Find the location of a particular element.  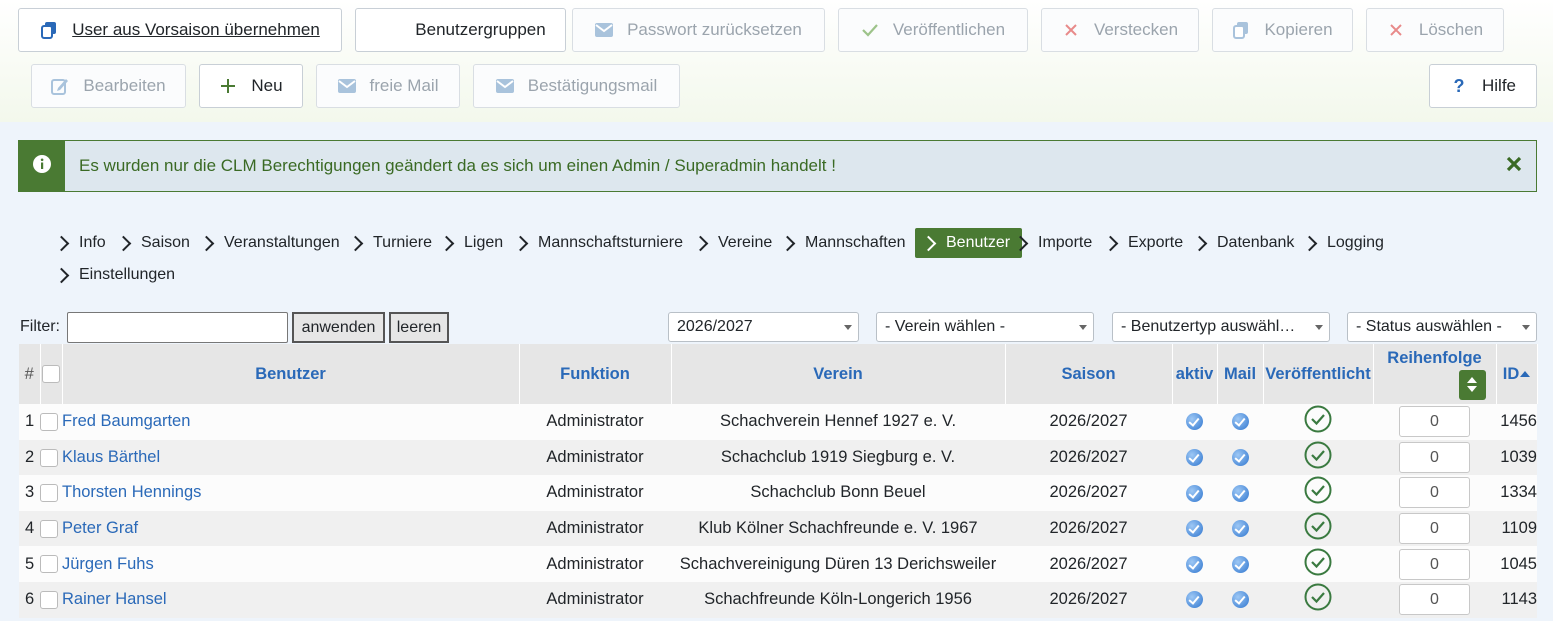

nav-item-turniere: Turniere is located at coordinates (389, 243).